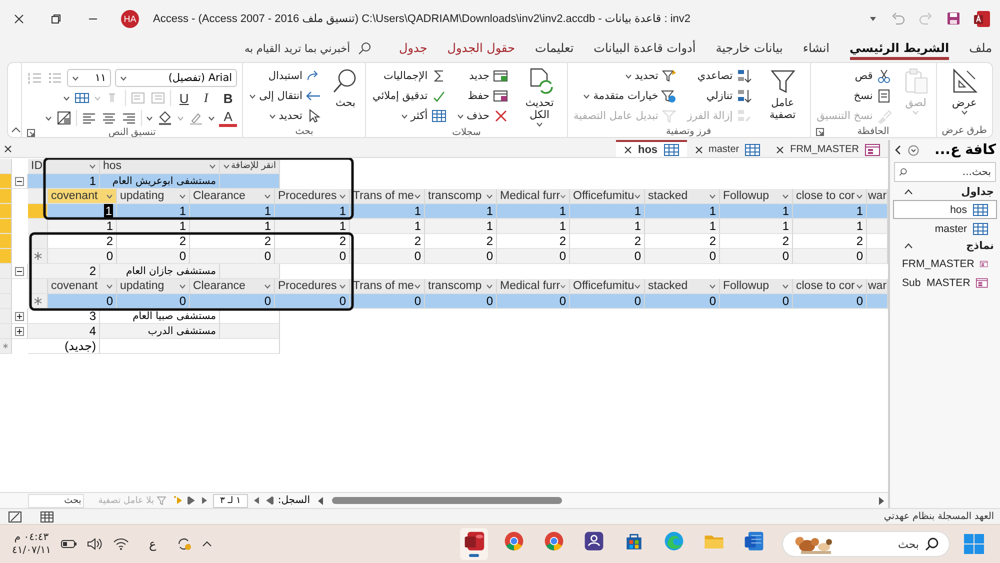 This screenshot has height=563, width=1000. I want to click on column-header: close to cor, so click(830, 196).